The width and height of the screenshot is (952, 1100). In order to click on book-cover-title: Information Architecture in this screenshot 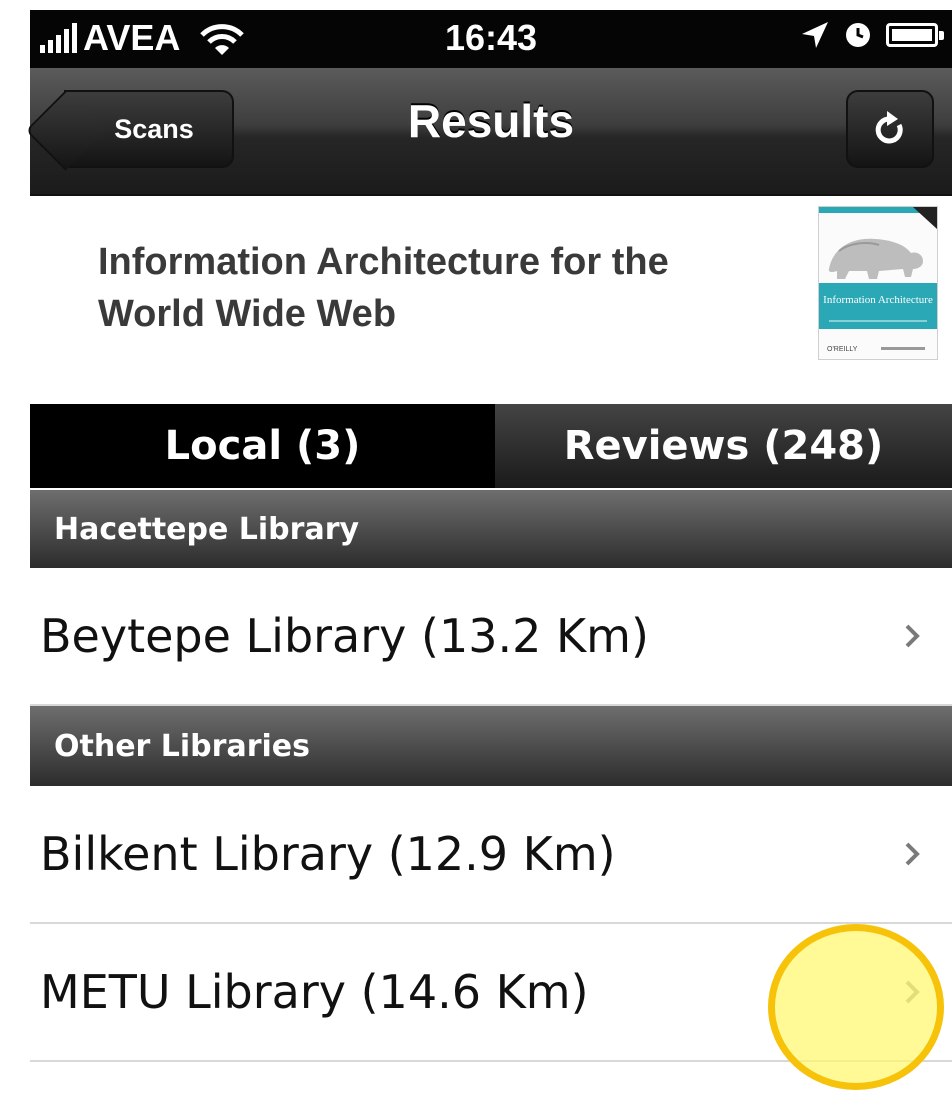, I will do `click(878, 300)`.